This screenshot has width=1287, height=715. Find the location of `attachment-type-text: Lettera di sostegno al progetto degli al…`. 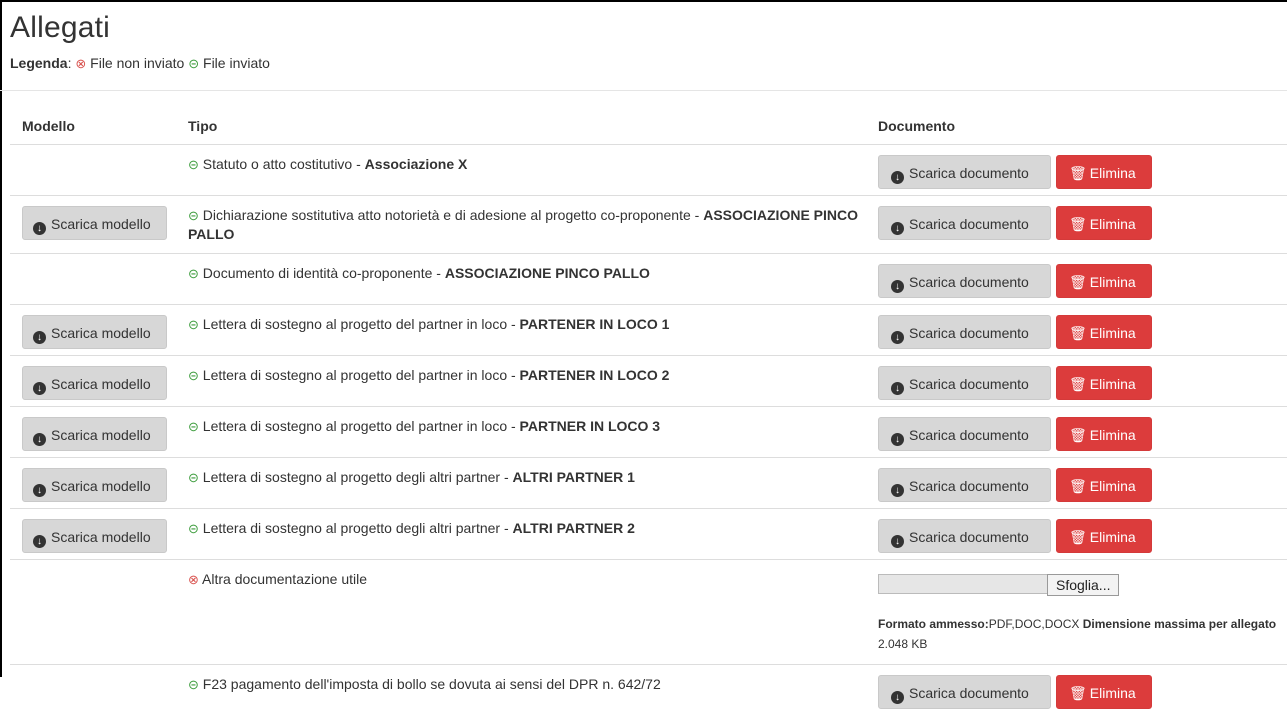

attachment-type-text: Lettera di sostegno al progetto degli al… is located at coordinates (358, 528).